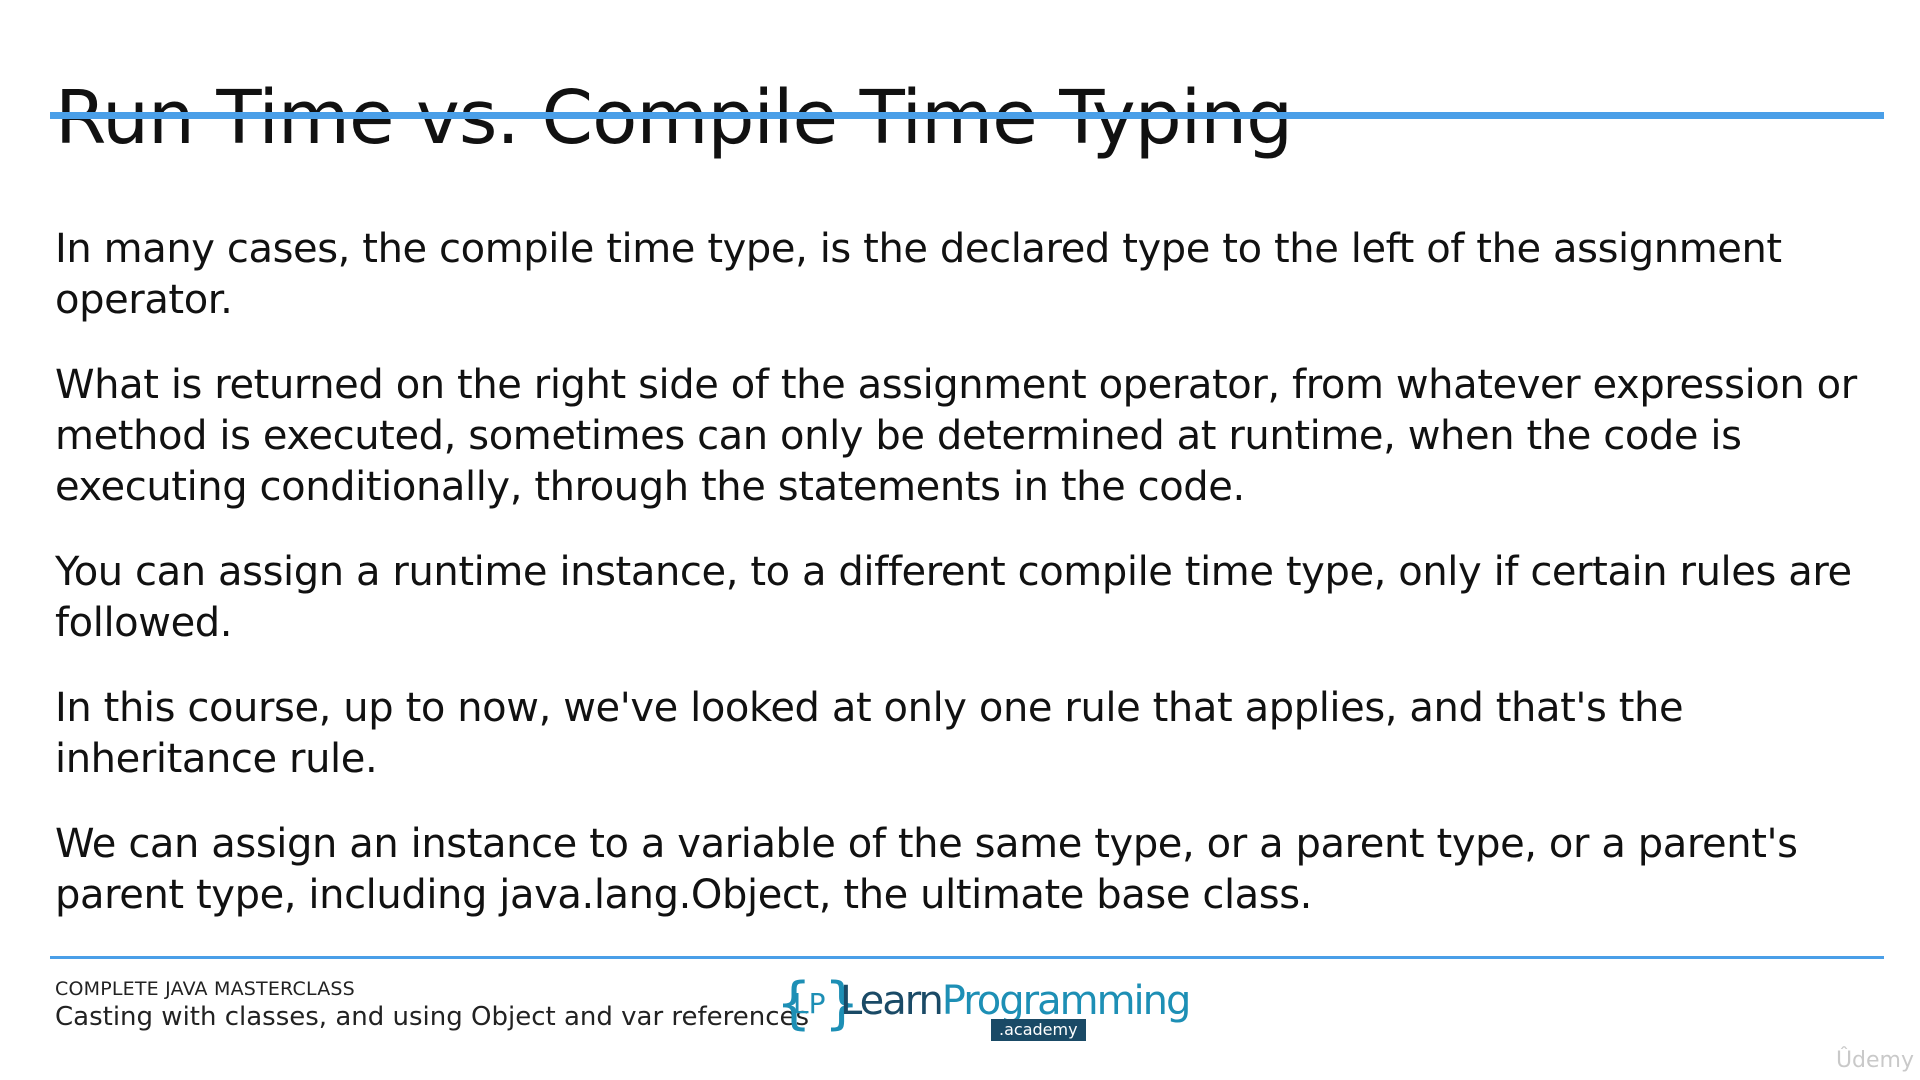  I want to click on footer-course-name: COMPLETE JAVA MASTERCLASS, so click(205, 989).